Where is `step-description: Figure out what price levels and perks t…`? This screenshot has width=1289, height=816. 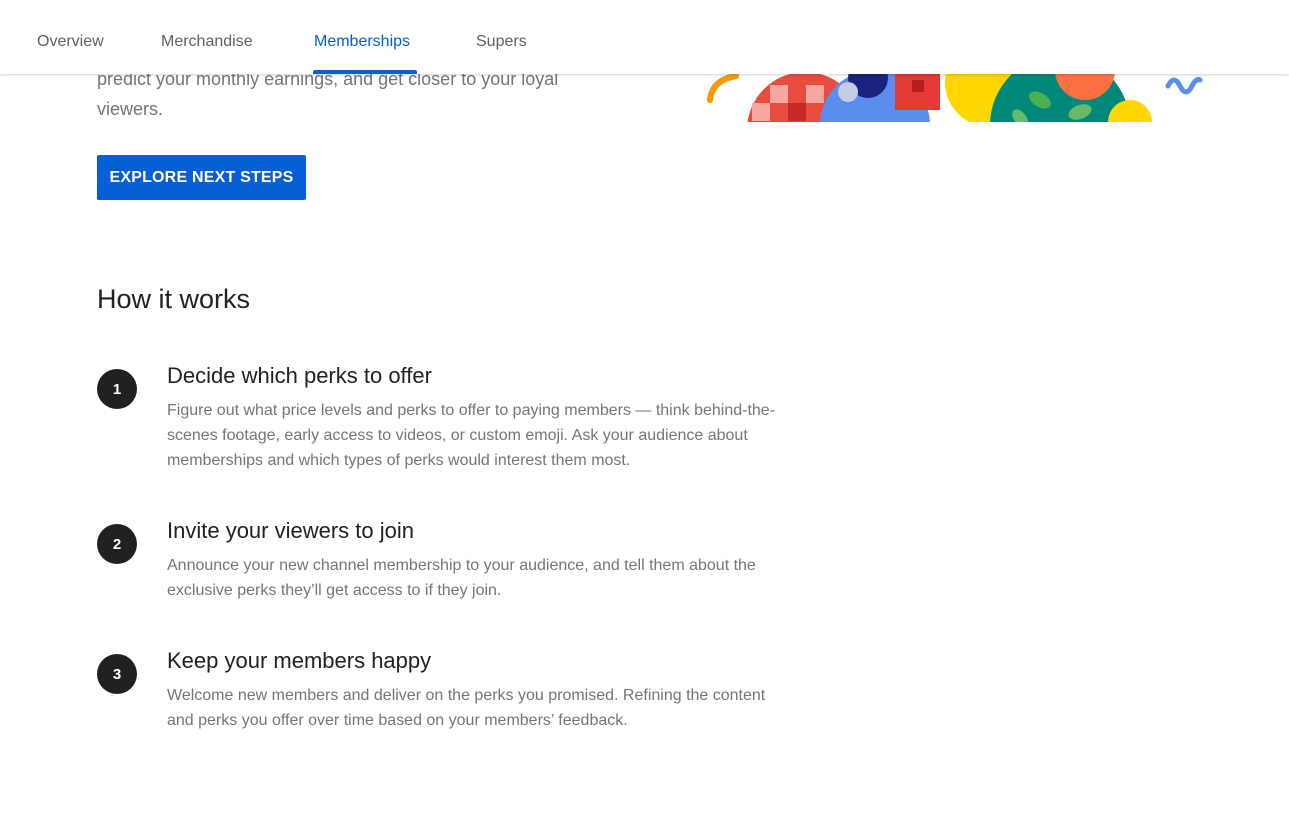
step-description: Figure out what price levels and perks t… is located at coordinates (471, 435).